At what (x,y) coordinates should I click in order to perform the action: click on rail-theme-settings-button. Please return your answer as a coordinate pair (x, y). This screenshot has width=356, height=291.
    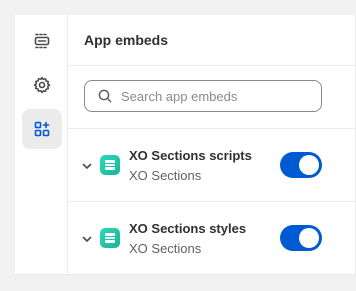
    Looking at the image, I should click on (42, 85).